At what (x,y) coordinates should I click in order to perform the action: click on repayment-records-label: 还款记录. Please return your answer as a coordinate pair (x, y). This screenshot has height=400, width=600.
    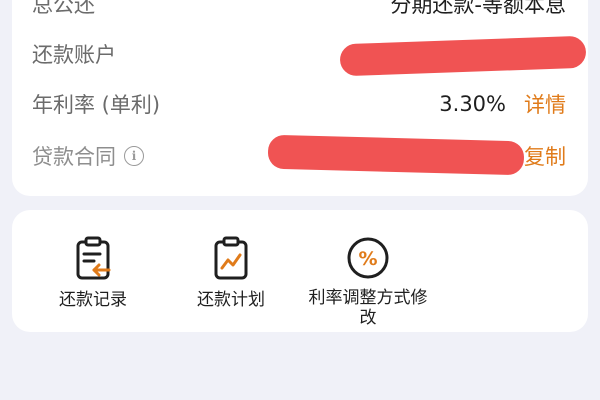
    Looking at the image, I should click on (93, 300).